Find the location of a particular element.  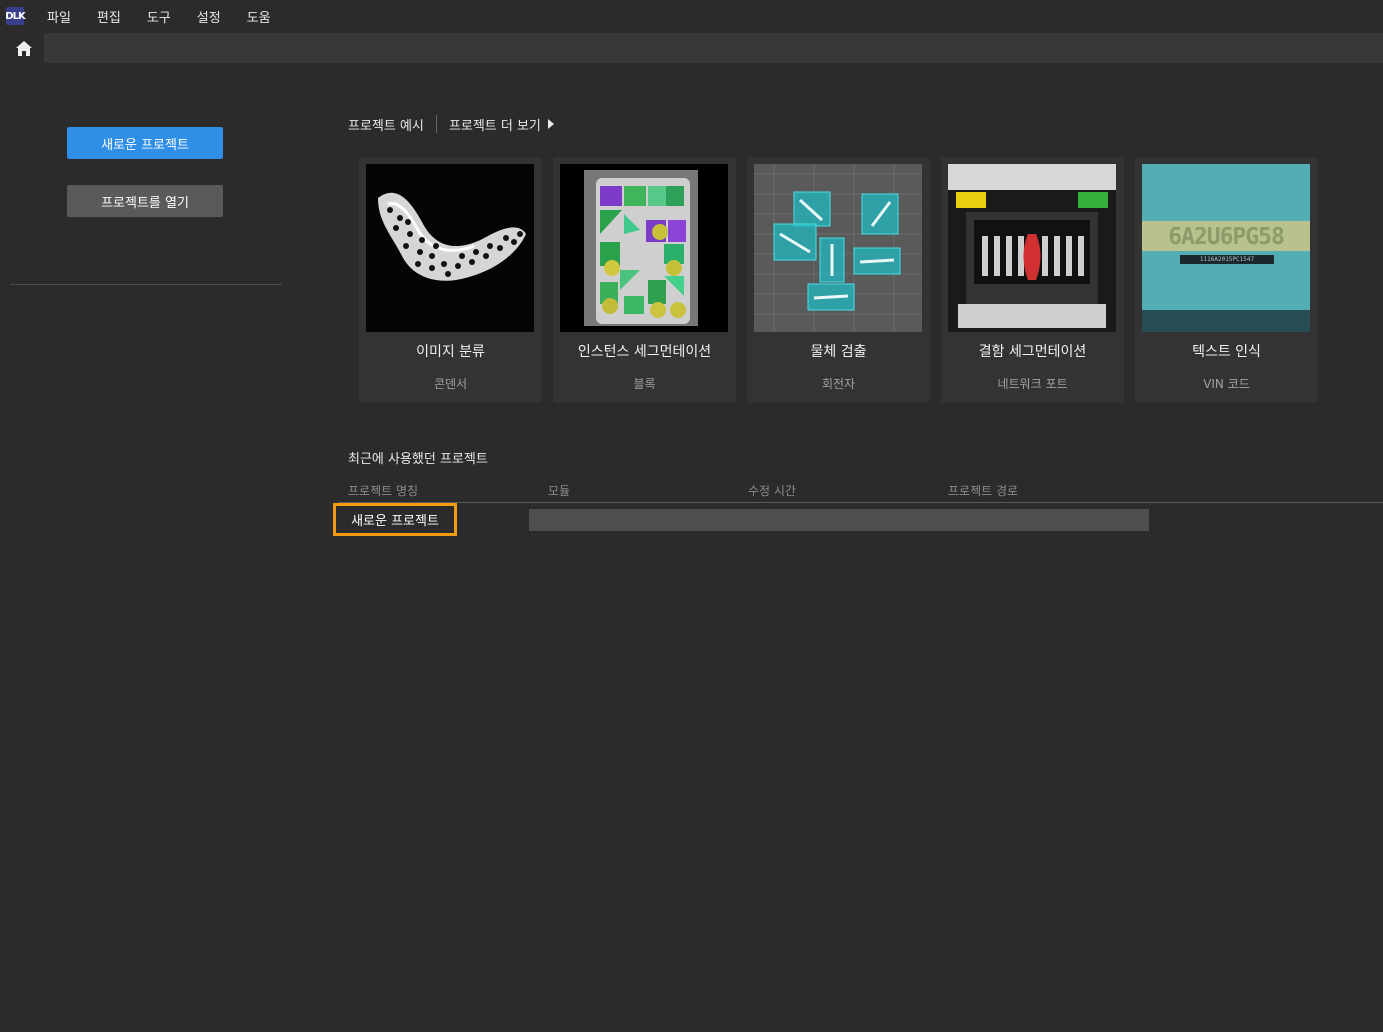

more-projects-link: 프로젝트 더 보기 is located at coordinates (501, 124).